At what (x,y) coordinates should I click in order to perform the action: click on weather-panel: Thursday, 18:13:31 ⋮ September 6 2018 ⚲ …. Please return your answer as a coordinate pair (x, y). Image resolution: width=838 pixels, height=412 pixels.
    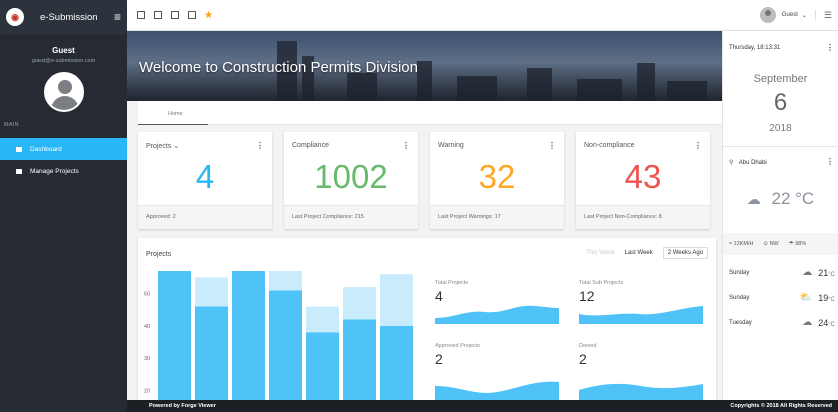
    Looking at the image, I should click on (780, 215).